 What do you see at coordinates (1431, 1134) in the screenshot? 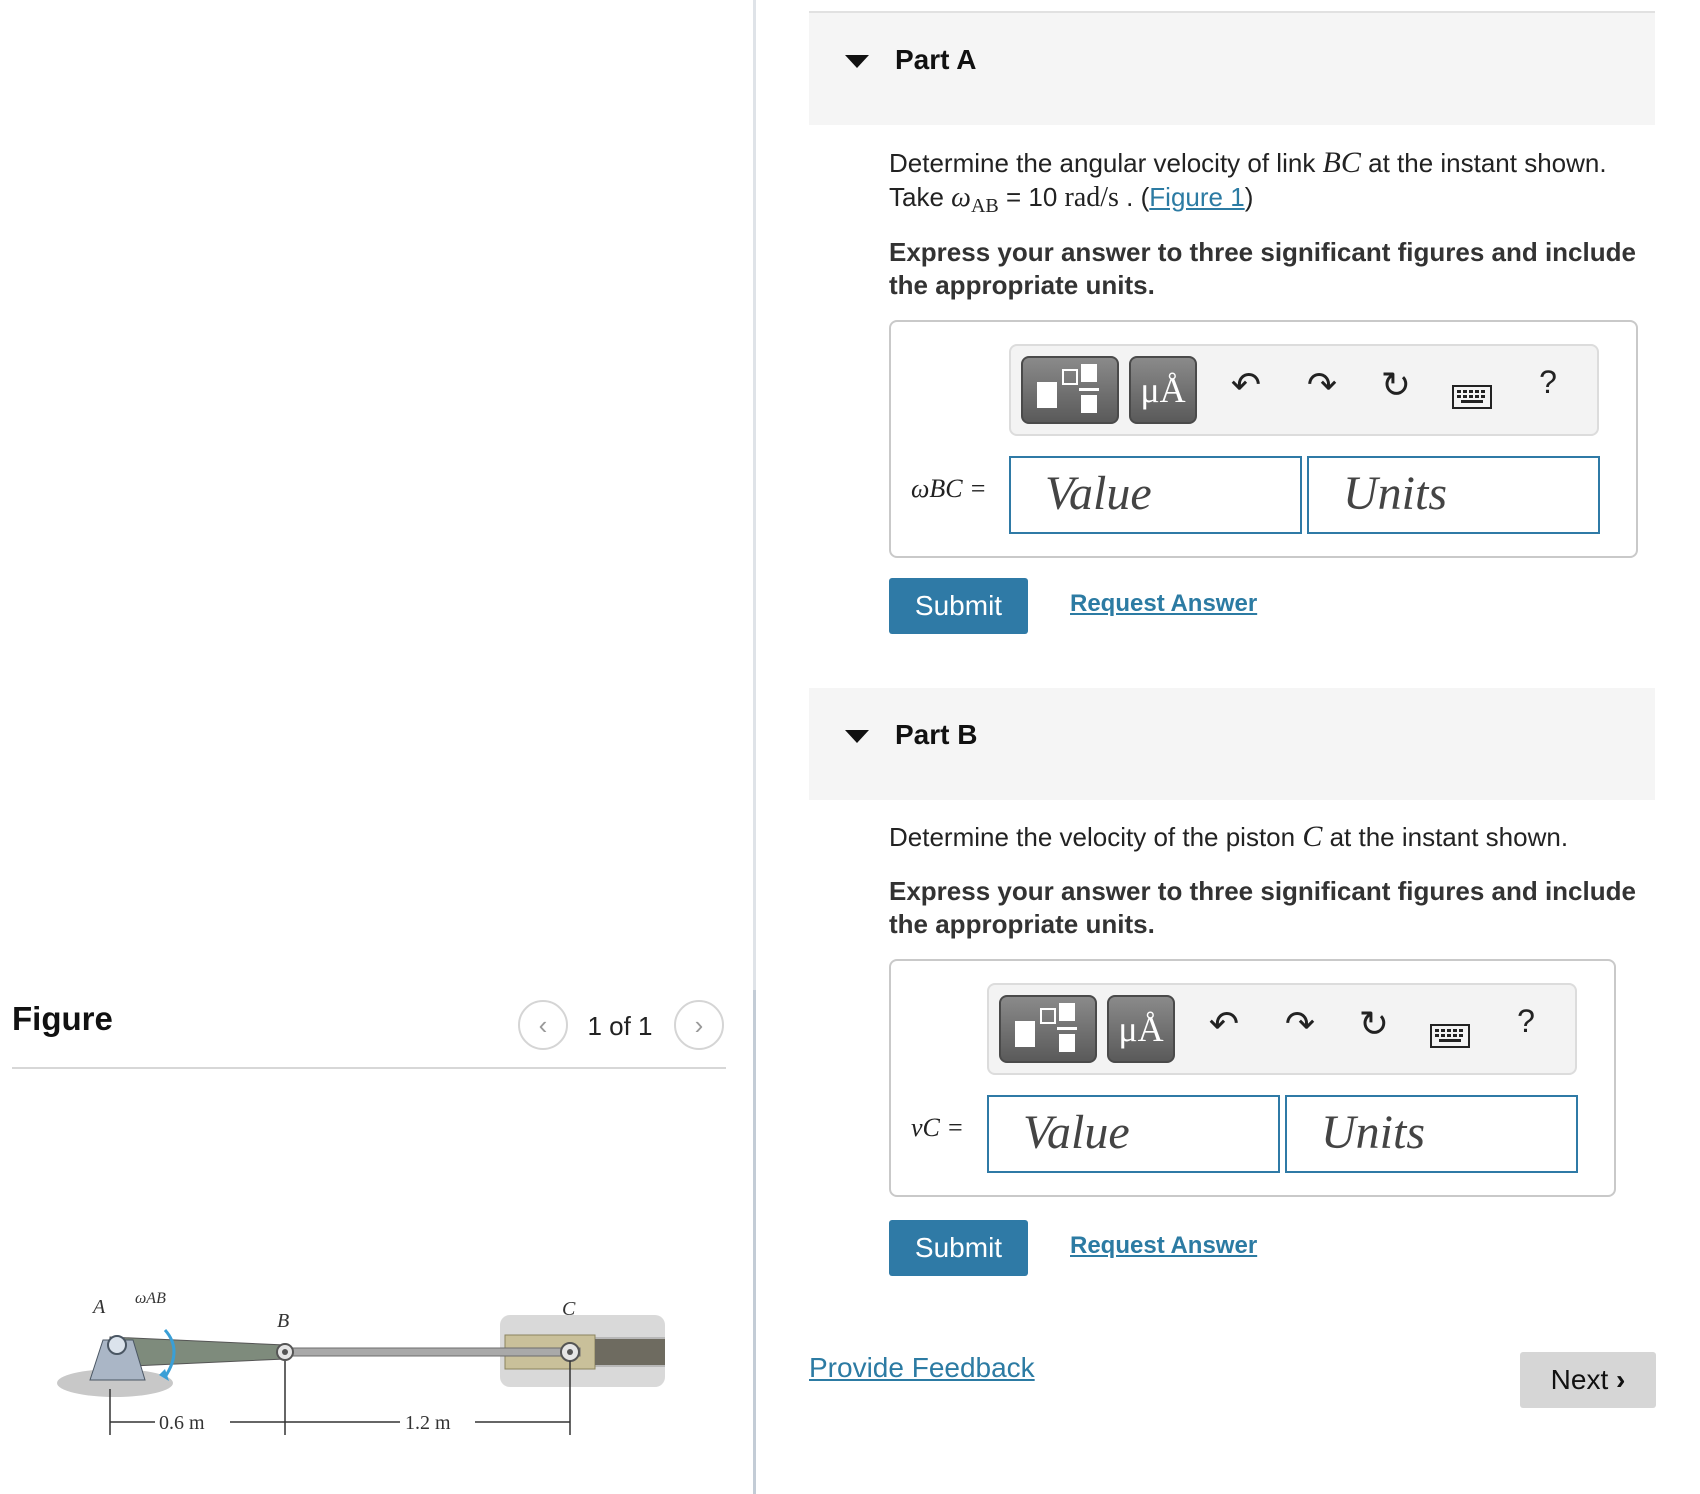
I see `part-b-units-input: Units` at bounding box center [1431, 1134].